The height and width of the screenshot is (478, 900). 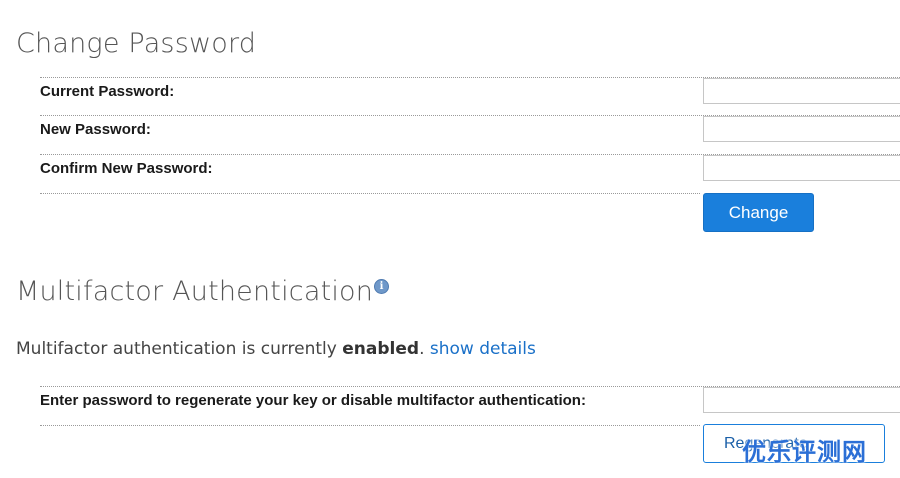 I want to click on new-password-field, so click(x=801, y=129).